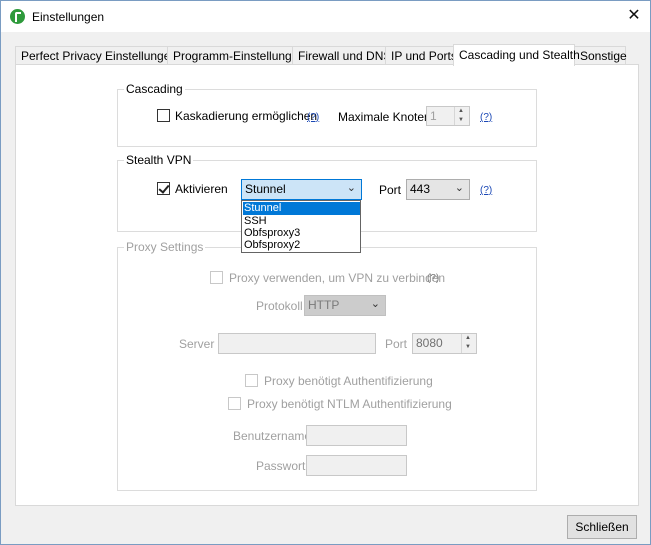  I want to click on proxy-auth-label: Proxy benötigt Authentifizierung, so click(348, 381).